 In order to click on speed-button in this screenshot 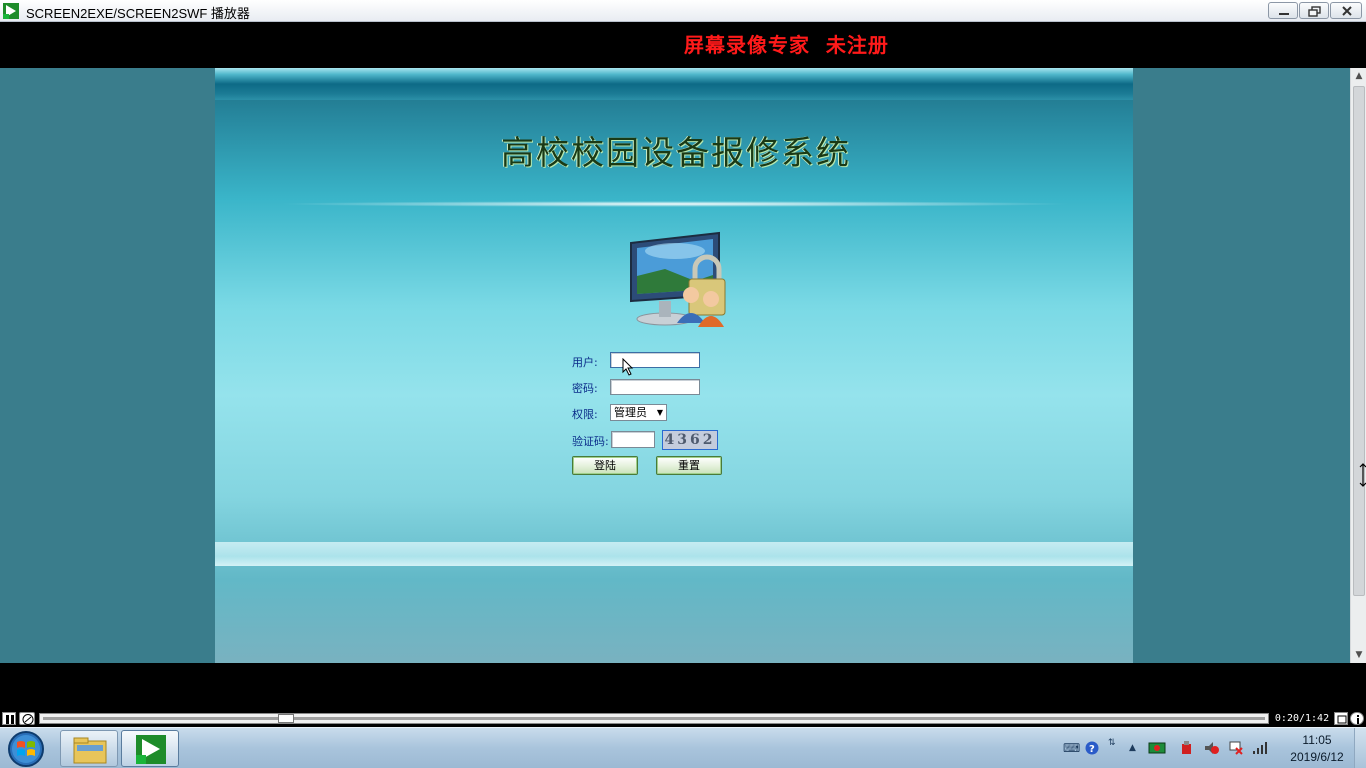, I will do `click(27, 718)`.